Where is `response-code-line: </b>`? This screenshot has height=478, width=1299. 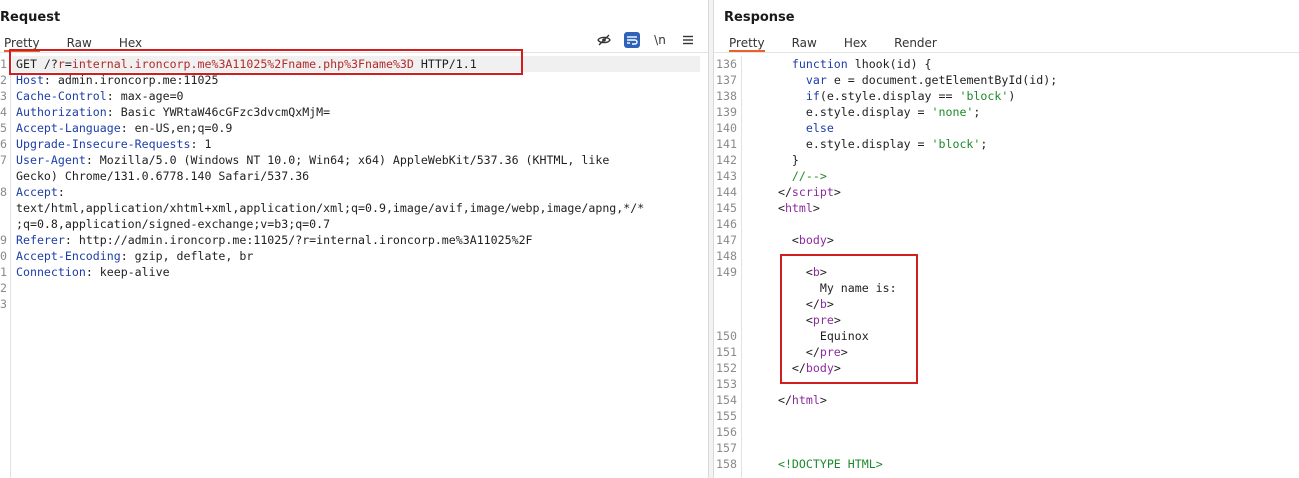 response-code-line: </b> is located at coordinates (799, 304).